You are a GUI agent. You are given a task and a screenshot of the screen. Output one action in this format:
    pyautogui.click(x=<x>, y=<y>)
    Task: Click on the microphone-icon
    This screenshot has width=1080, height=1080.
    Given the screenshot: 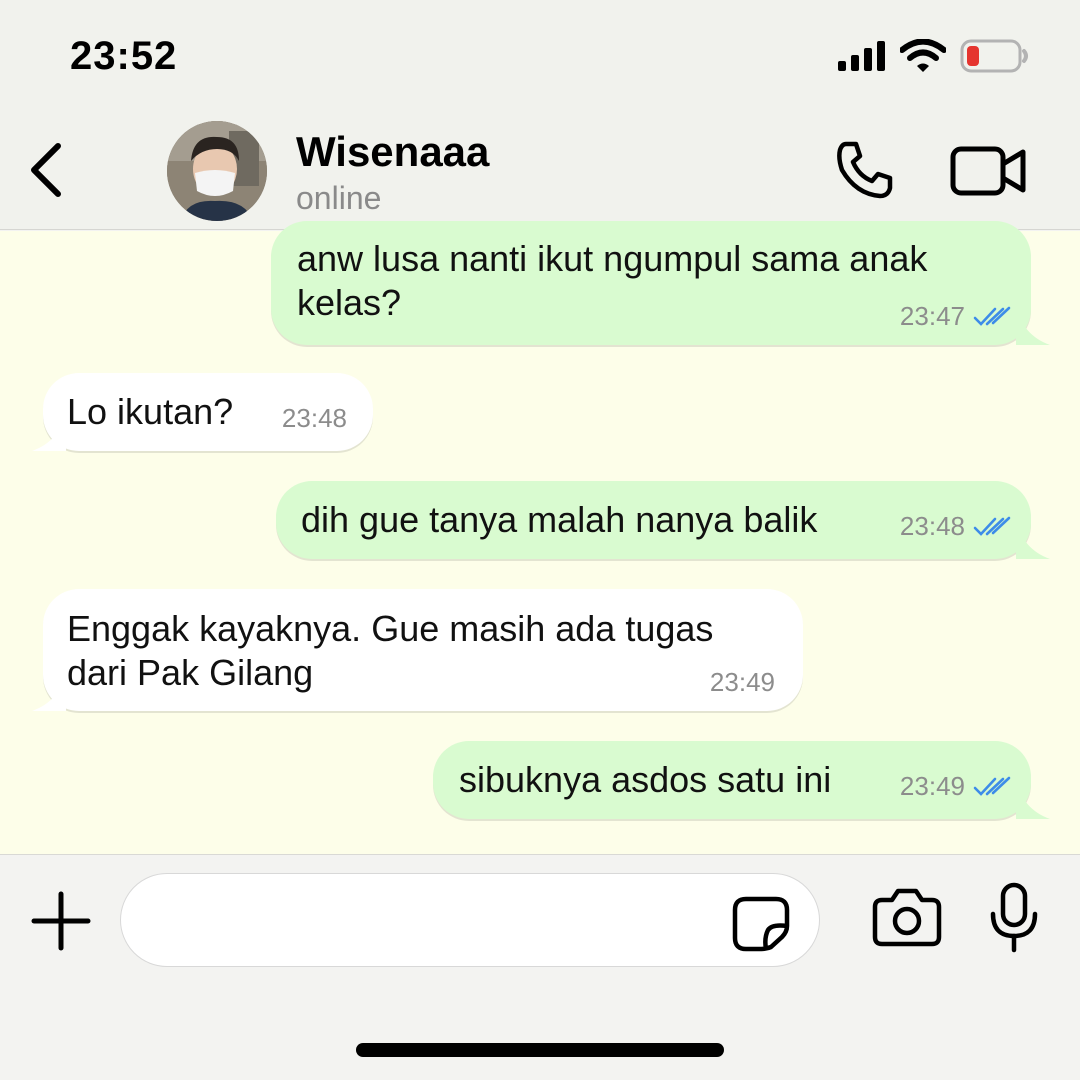 What is the action you would take?
    pyautogui.click(x=1014, y=917)
    